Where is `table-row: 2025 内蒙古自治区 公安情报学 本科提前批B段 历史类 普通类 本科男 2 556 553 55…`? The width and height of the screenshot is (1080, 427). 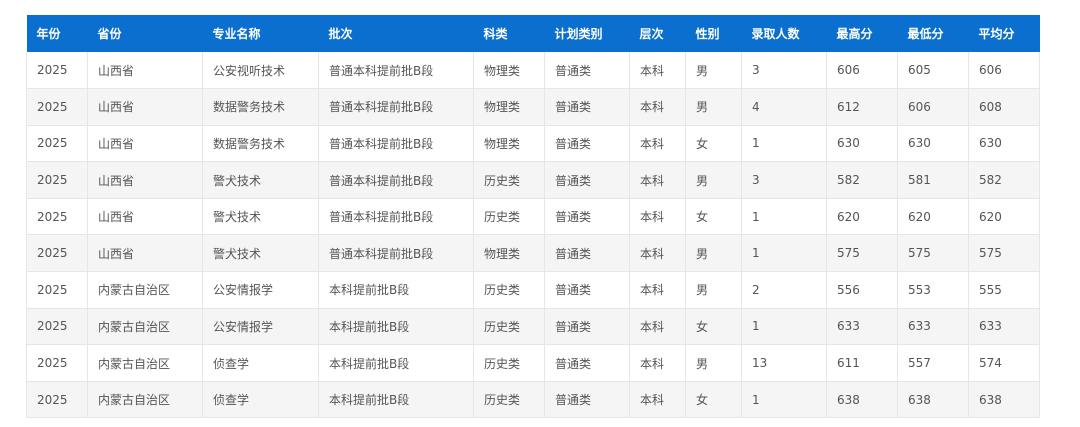
table-row: 2025 内蒙古自治区 公安情报学 本科提前批B段 历史类 普通类 本科男 2 556 553 55… is located at coordinates (533, 290).